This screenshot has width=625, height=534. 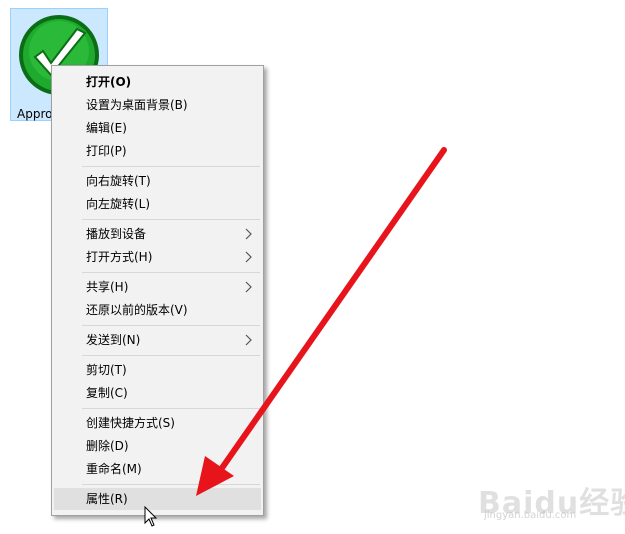 What do you see at coordinates (157, 287) in the screenshot?
I see `menu-item-share: 共享(H)` at bounding box center [157, 287].